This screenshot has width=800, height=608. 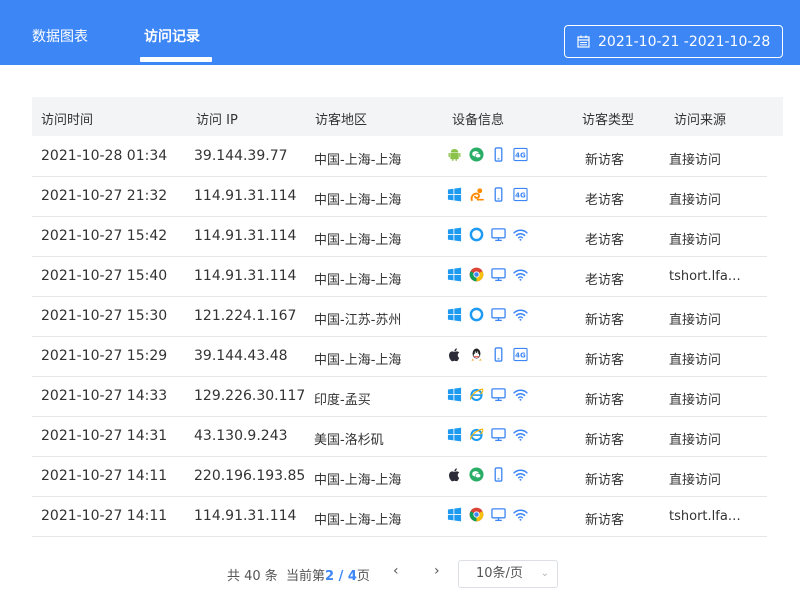 What do you see at coordinates (104, 196) in the screenshot?
I see `visit-time: 2021-10-27 21:32` at bounding box center [104, 196].